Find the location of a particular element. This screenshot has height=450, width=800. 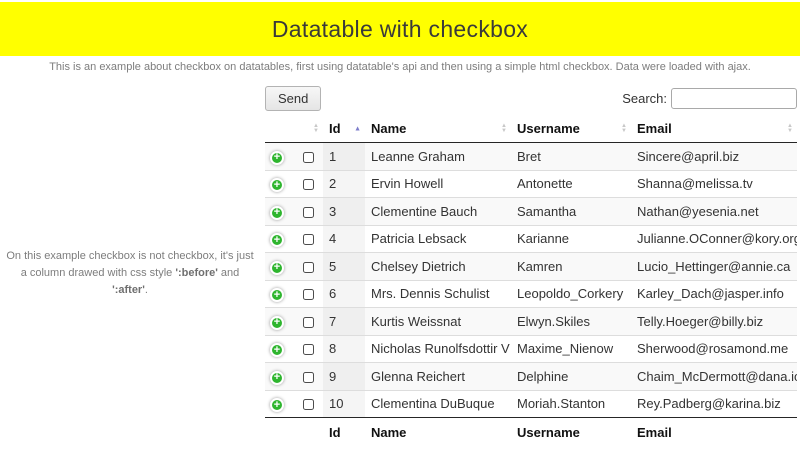

header-username-column: Username ▲ ▼ is located at coordinates (571, 129).